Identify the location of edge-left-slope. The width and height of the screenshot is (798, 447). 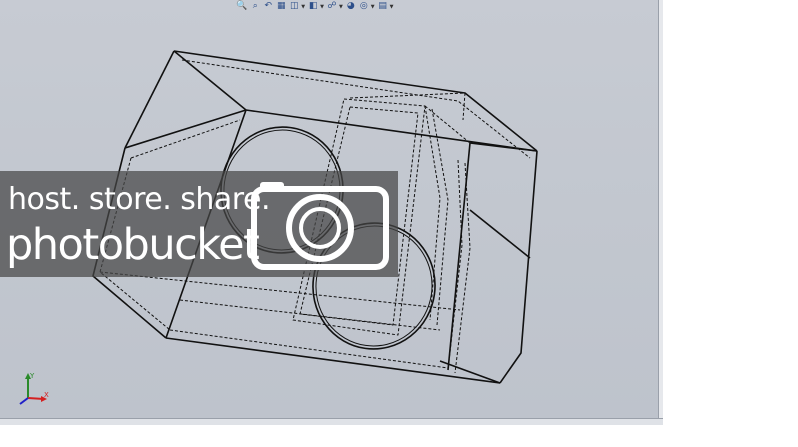
(185, 129).